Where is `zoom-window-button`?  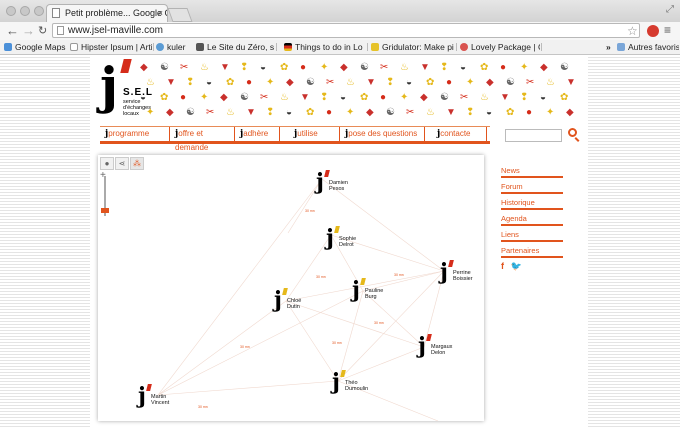 zoom-window-button is located at coordinates (39, 11).